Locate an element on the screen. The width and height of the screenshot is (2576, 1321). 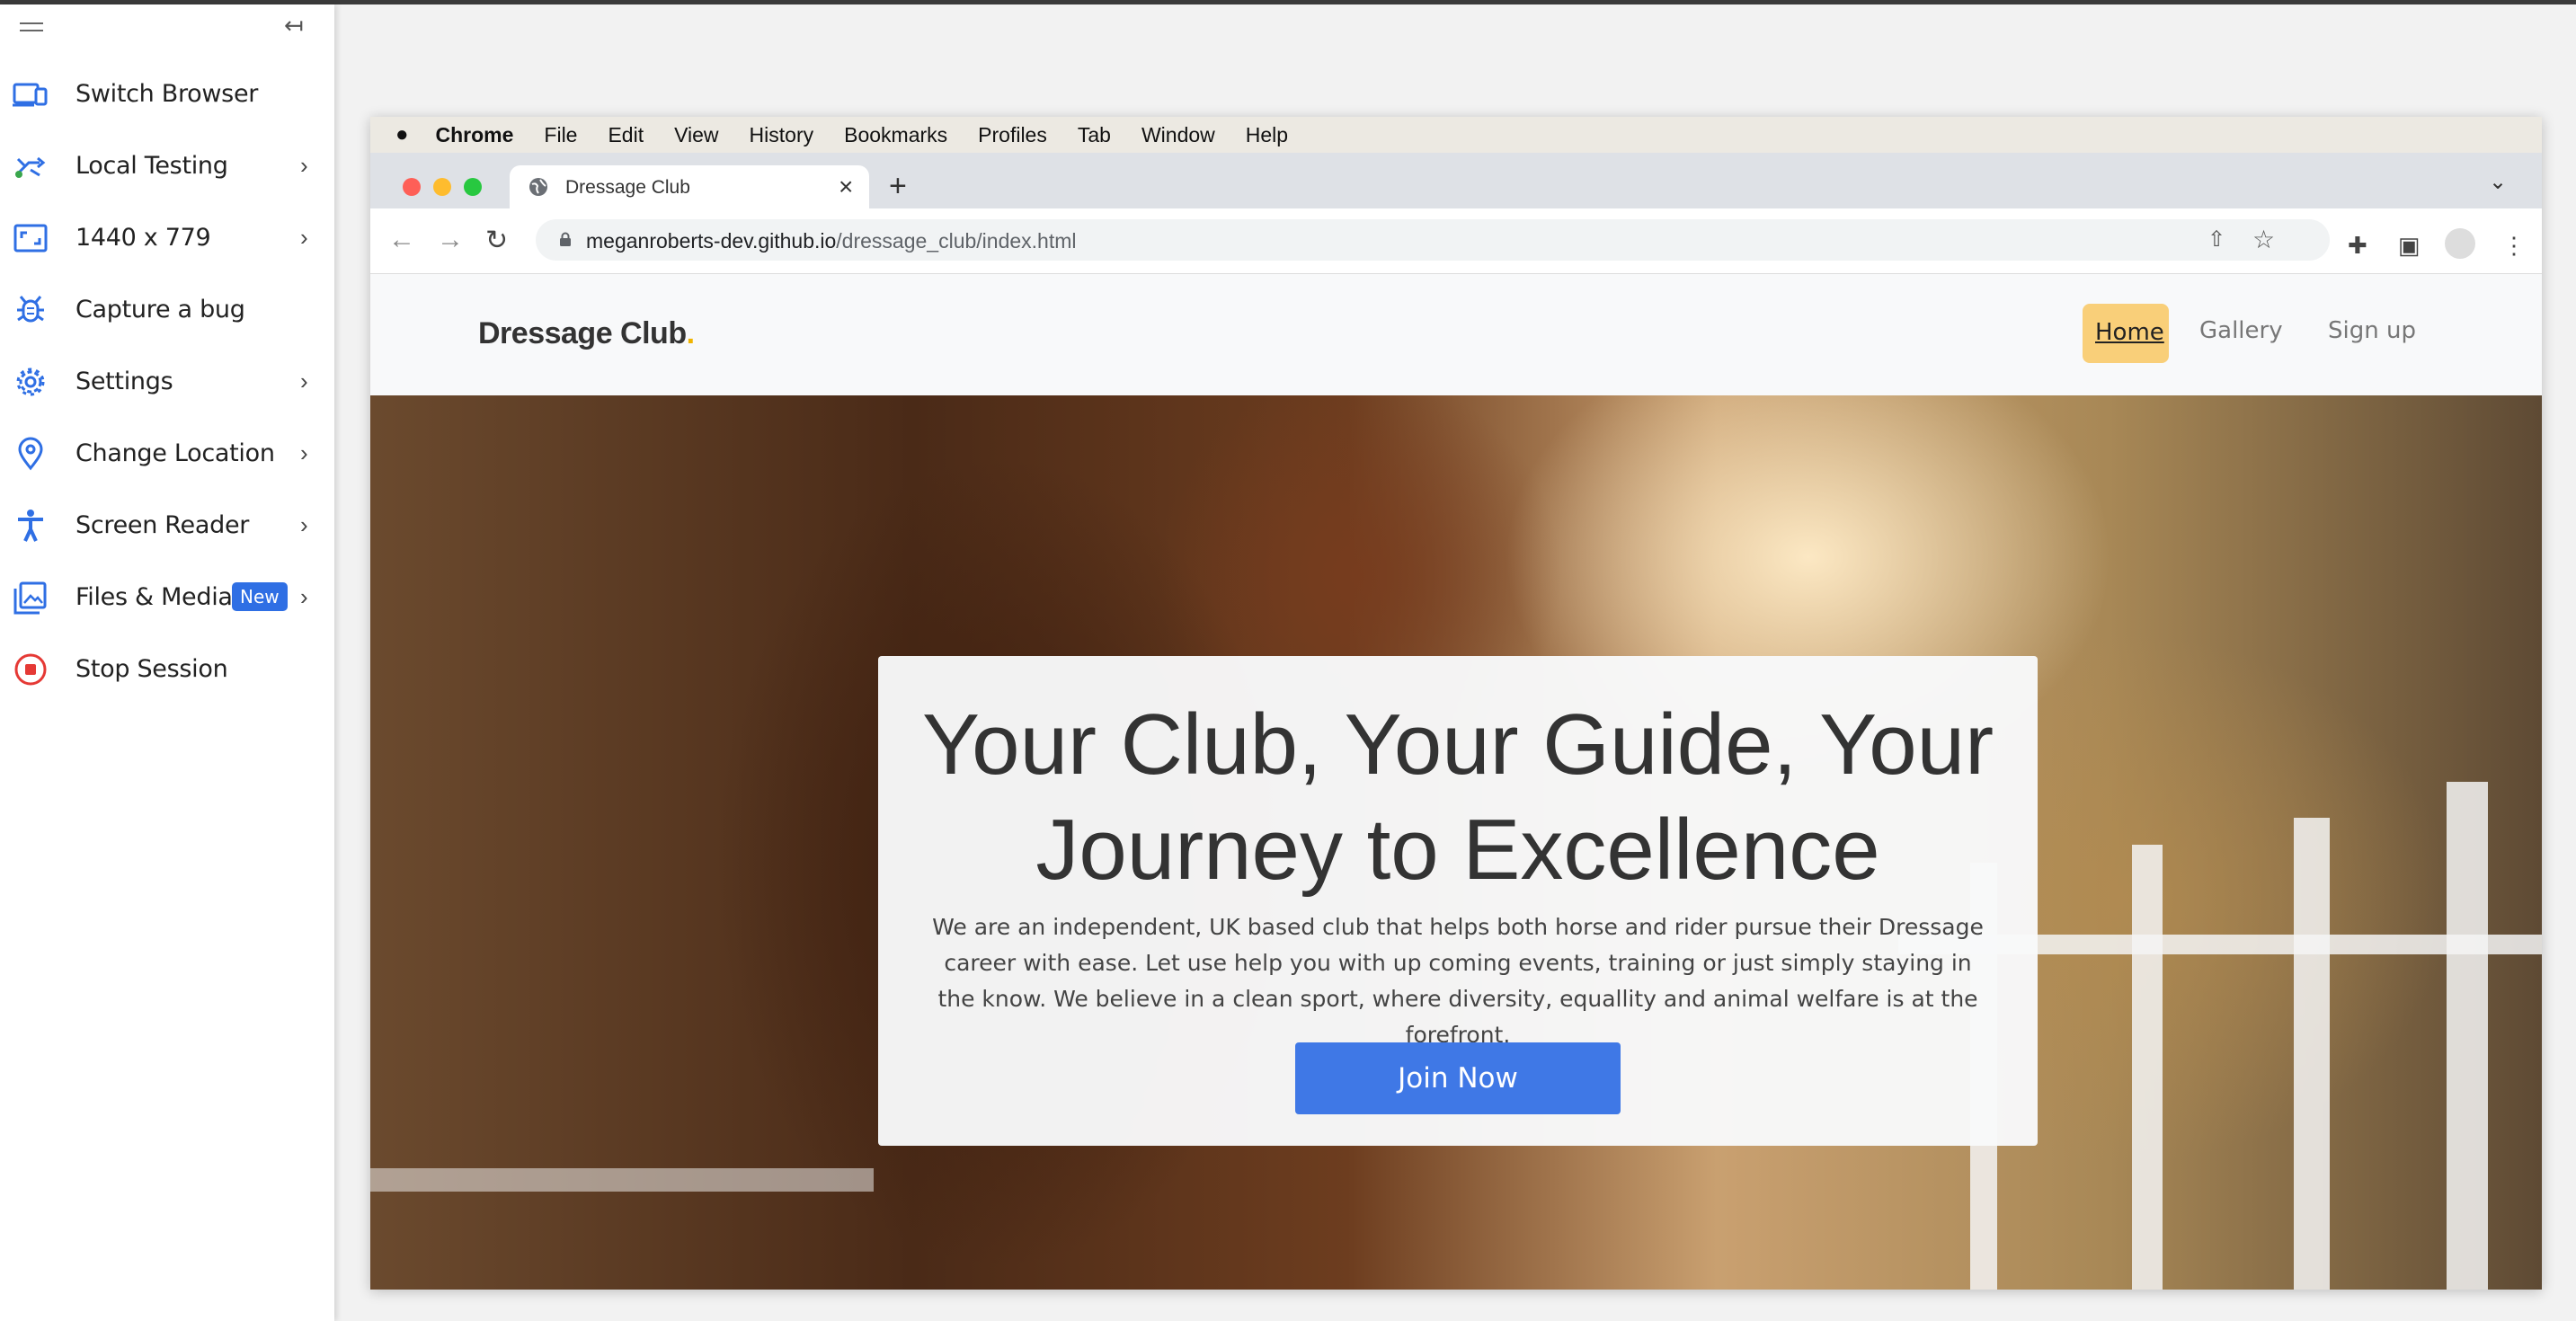
menu-help: Help is located at coordinates (1267, 135).